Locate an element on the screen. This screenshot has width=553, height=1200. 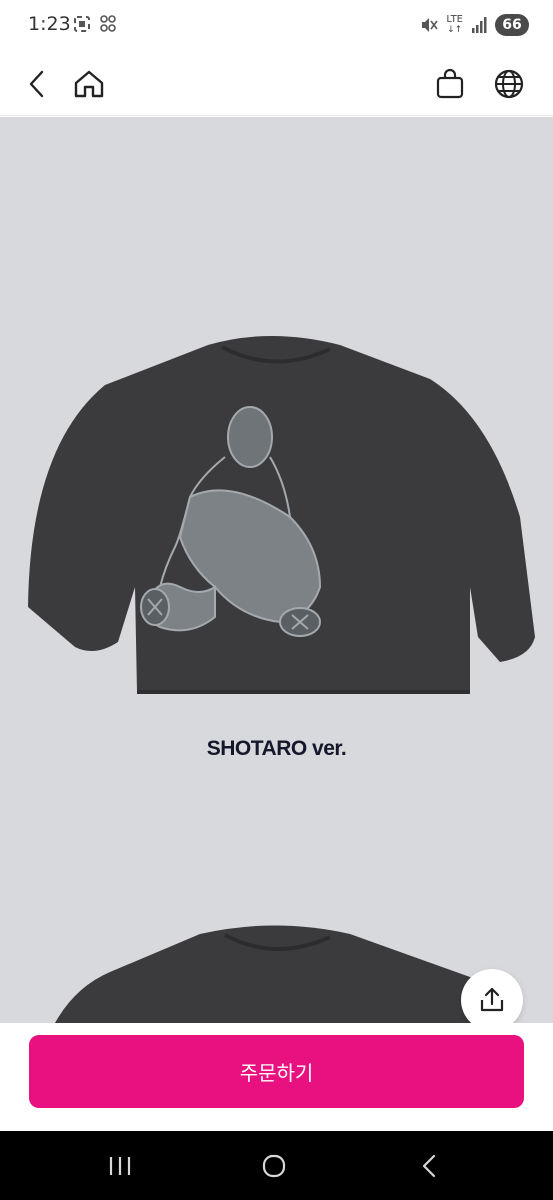
home-circle-icon is located at coordinates (274, 1166).